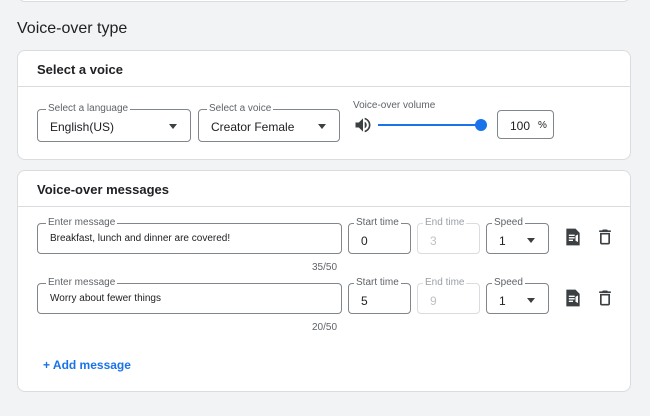 The height and width of the screenshot is (416, 650). What do you see at coordinates (324, 69) in the screenshot?
I see `select-voice-header: Select a voice` at bounding box center [324, 69].